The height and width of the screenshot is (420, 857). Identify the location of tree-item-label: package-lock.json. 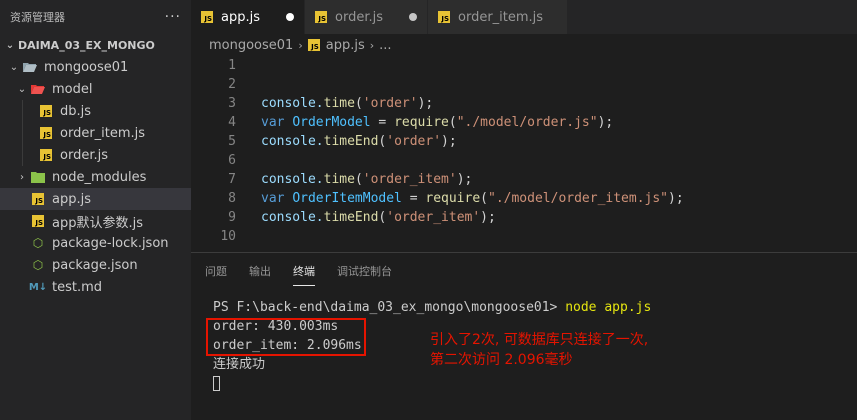
(110, 243).